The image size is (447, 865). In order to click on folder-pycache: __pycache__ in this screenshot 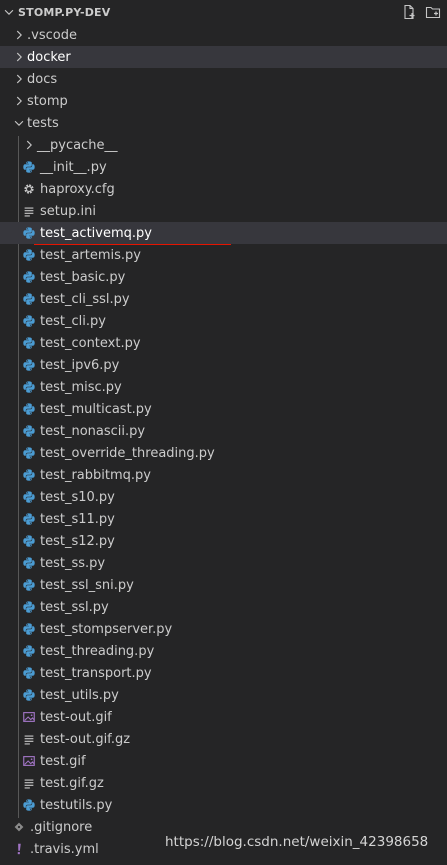, I will do `click(223, 145)`.